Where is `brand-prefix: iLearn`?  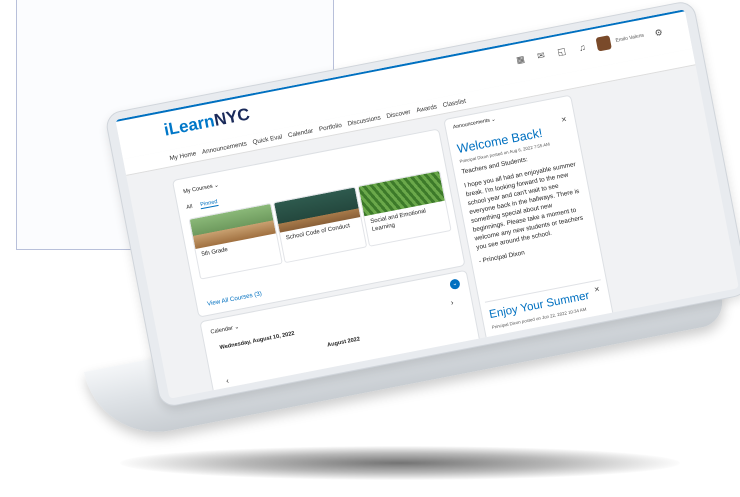 brand-prefix: iLearn is located at coordinates (189, 125).